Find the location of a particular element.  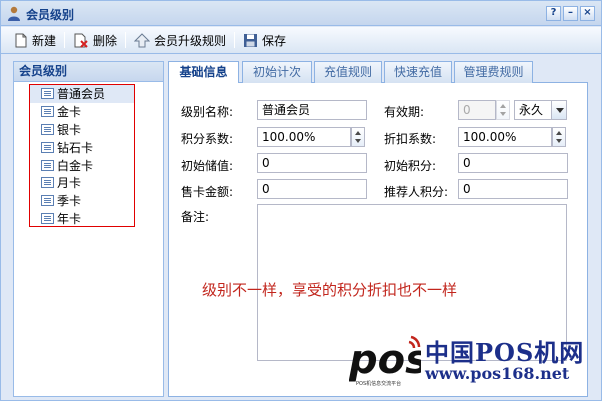

card-price-label: 售卡金额: is located at coordinates (207, 192).